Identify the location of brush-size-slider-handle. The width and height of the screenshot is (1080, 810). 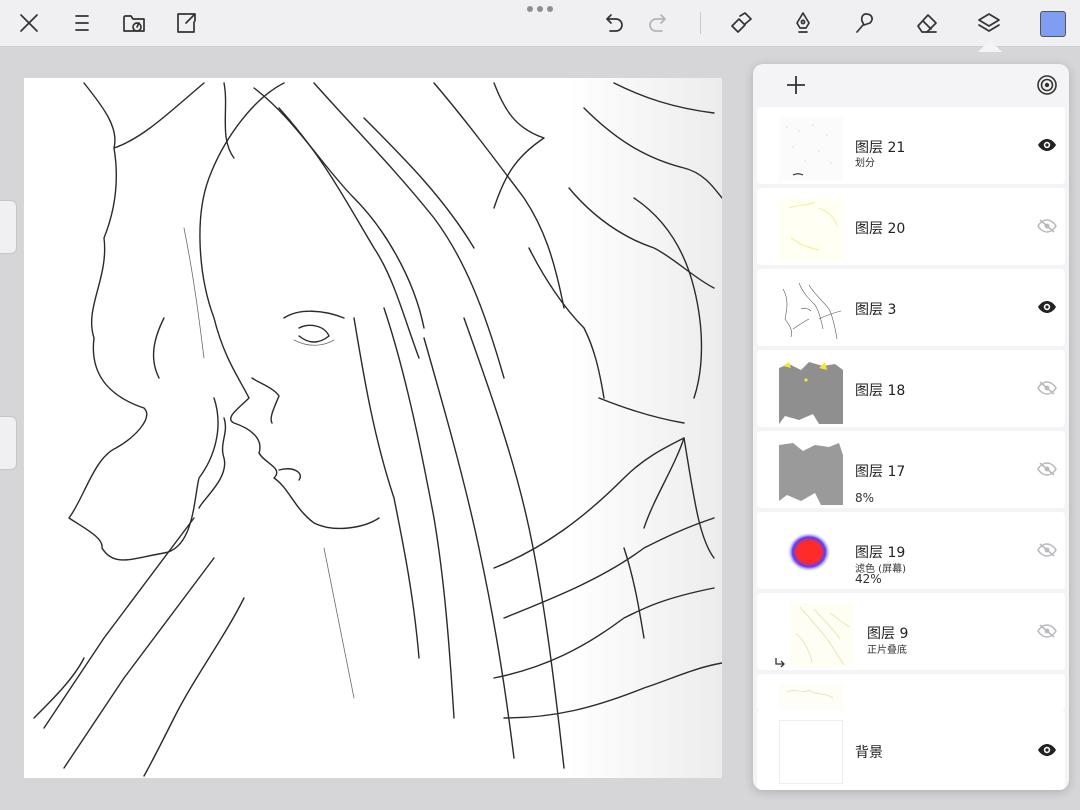
(8, 227).